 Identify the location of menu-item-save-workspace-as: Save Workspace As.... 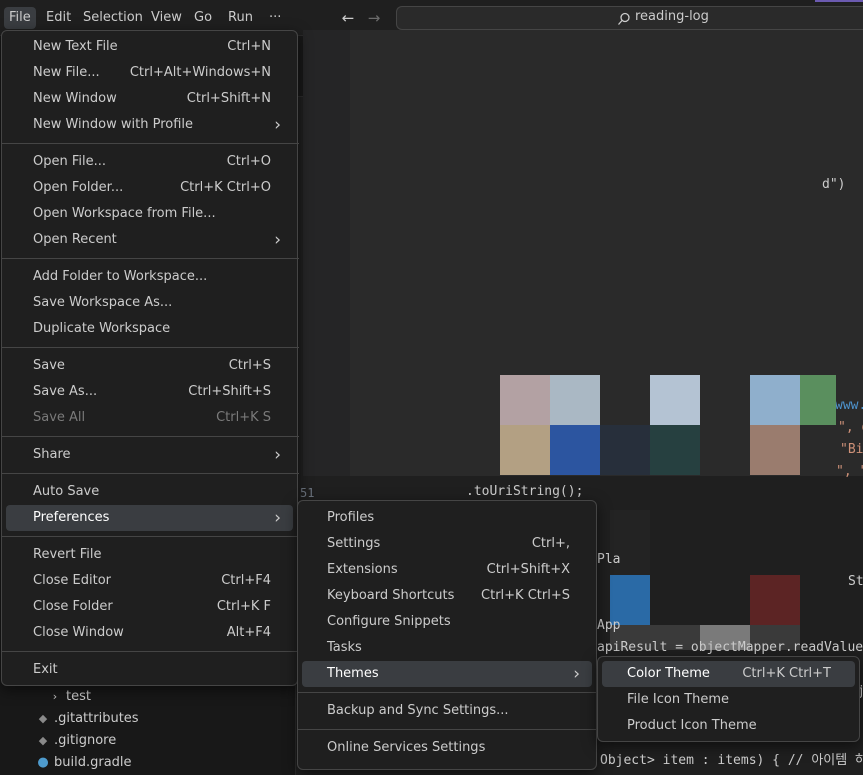
(149, 303).